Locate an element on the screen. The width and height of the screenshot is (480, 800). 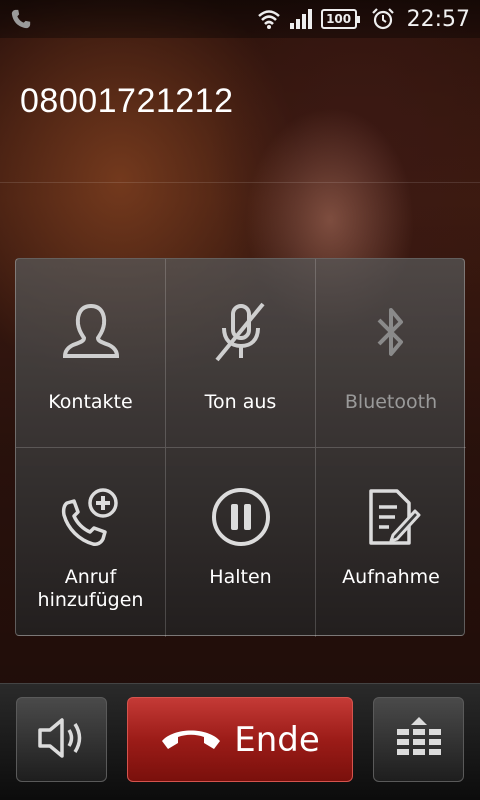
speaker-icon is located at coordinates (62, 740).